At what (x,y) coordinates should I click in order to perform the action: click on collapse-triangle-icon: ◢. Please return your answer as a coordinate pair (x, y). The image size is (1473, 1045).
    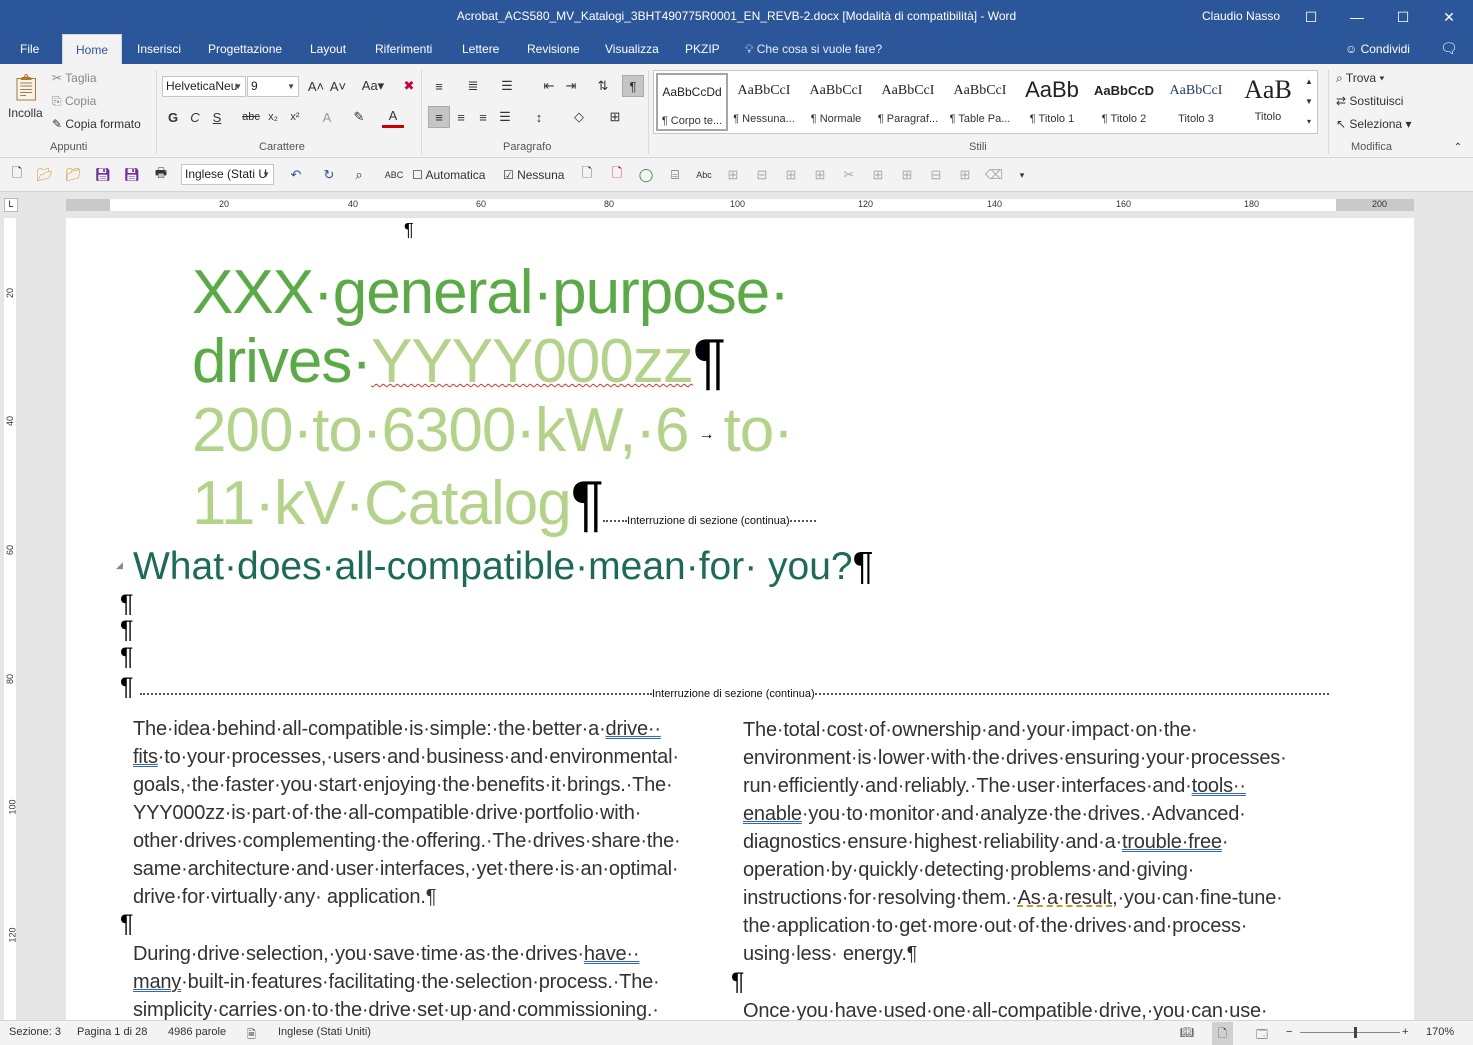
    Looking at the image, I should click on (119, 565).